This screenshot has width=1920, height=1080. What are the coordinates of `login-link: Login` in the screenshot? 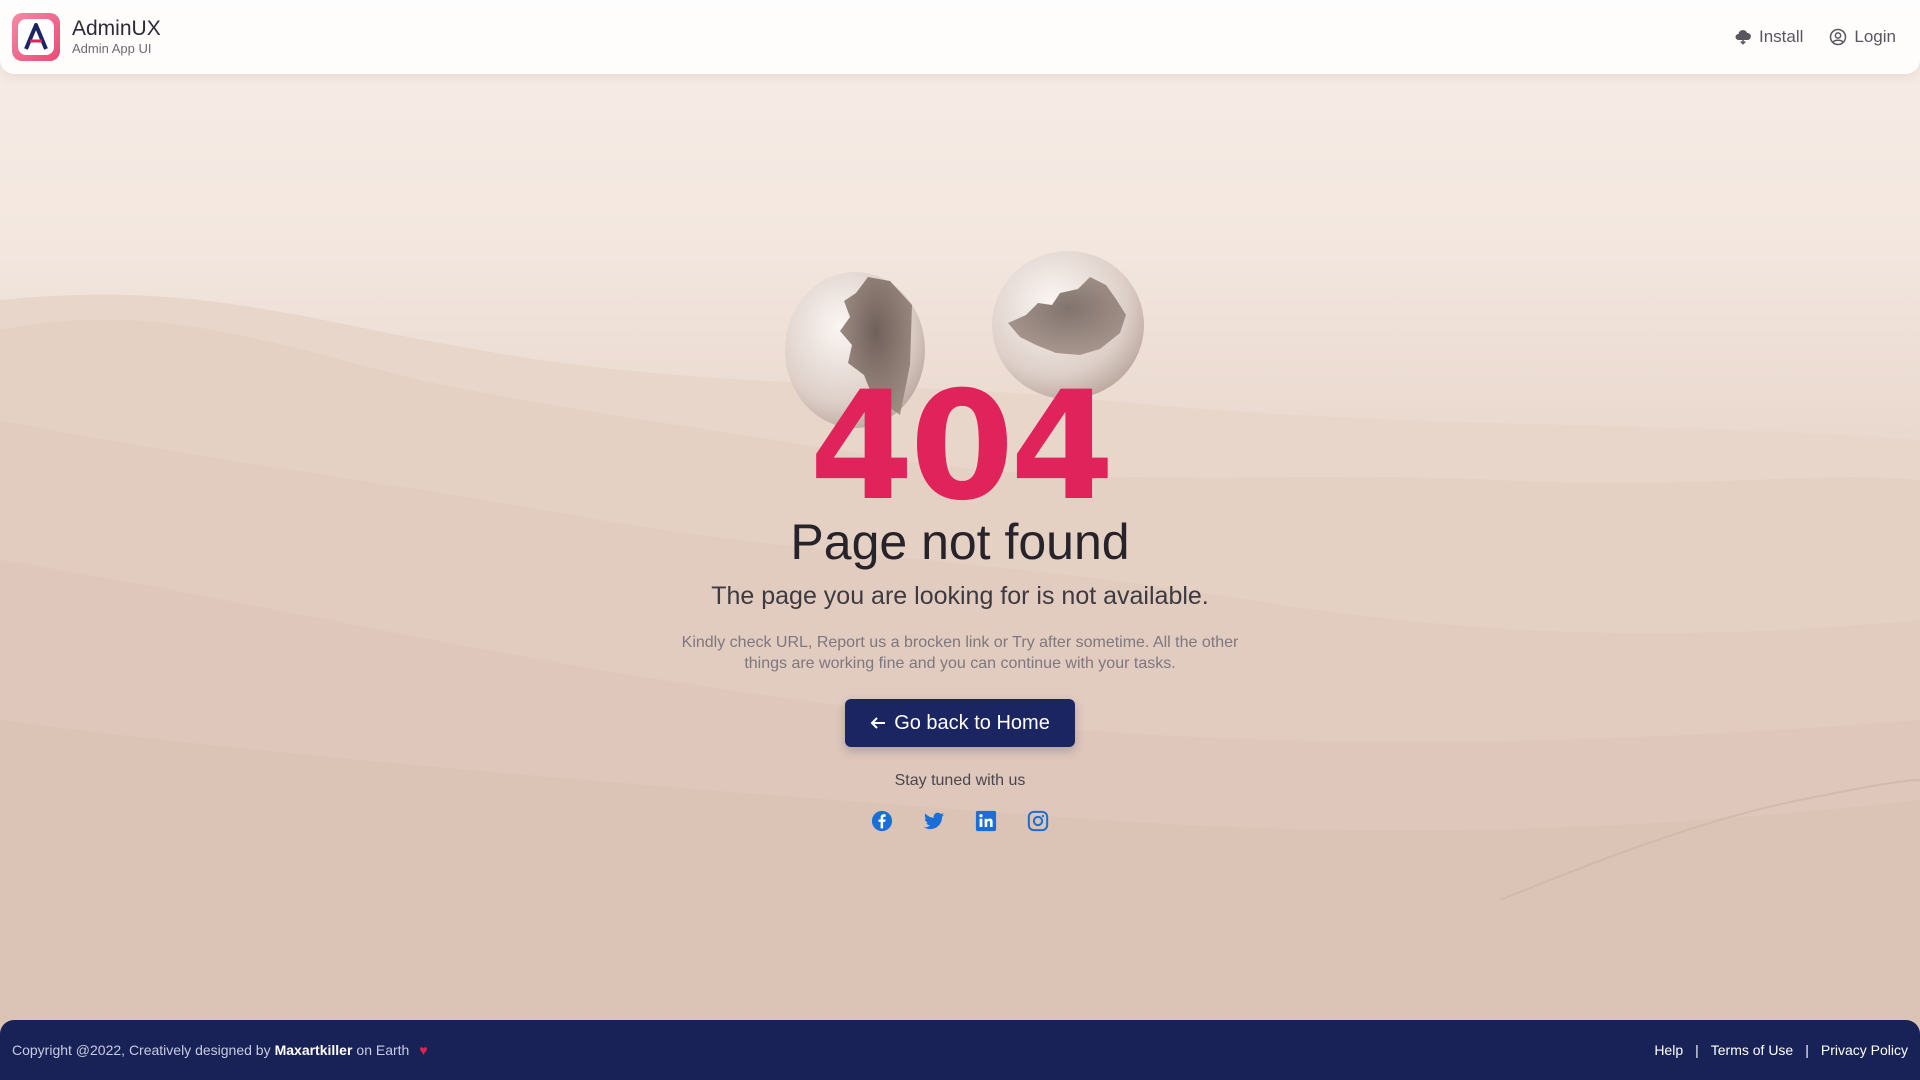 It's located at (1862, 37).